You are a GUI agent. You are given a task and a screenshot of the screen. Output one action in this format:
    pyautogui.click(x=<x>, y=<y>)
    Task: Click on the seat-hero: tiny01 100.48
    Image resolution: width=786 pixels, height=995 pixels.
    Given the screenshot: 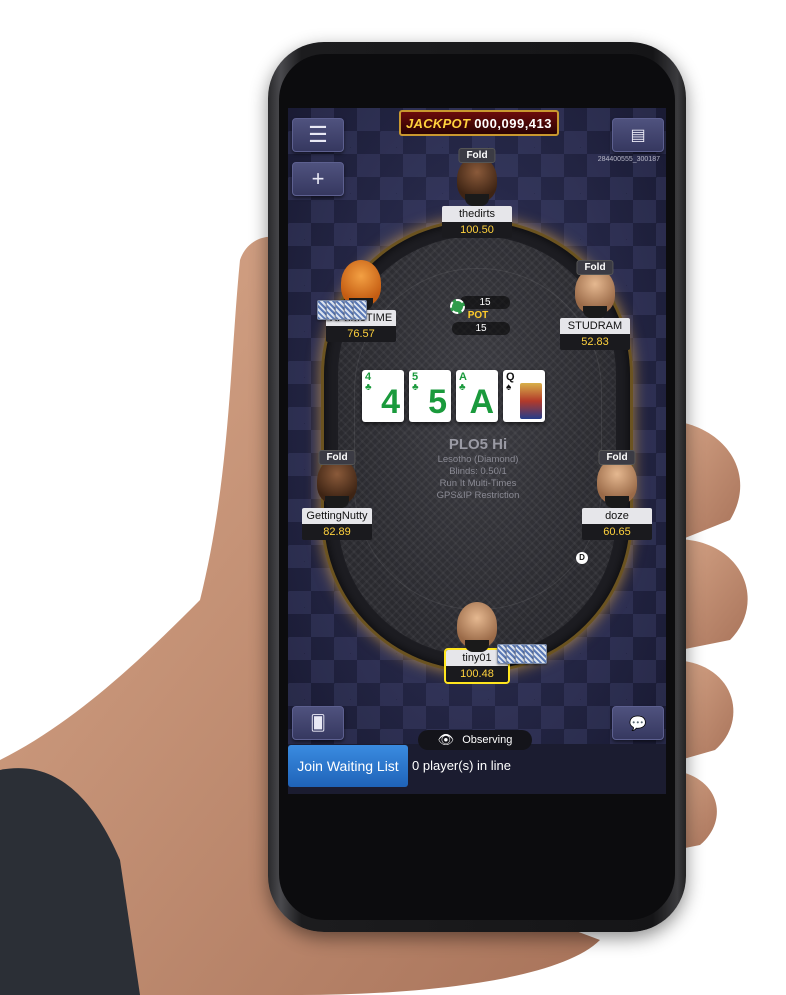 What is the action you would take?
    pyautogui.click(x=477, y=643)
    